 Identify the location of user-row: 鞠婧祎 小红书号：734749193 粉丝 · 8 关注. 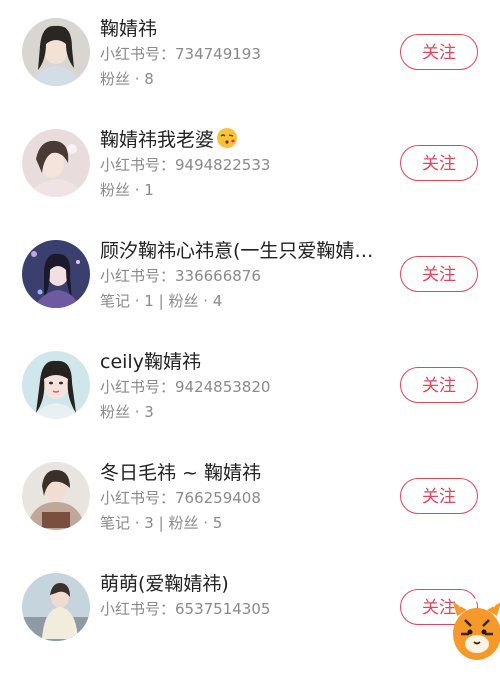
(250, 50).